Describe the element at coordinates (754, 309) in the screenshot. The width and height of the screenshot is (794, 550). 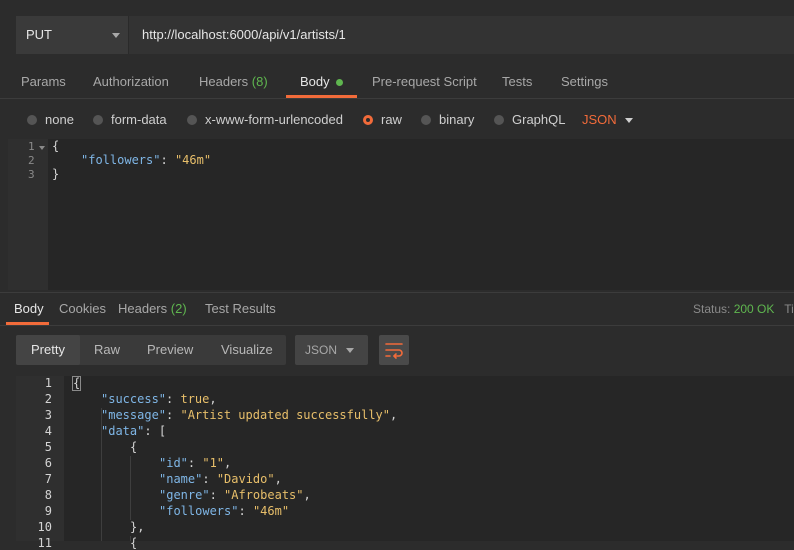
I see `status-code: 200 OK` at that location.